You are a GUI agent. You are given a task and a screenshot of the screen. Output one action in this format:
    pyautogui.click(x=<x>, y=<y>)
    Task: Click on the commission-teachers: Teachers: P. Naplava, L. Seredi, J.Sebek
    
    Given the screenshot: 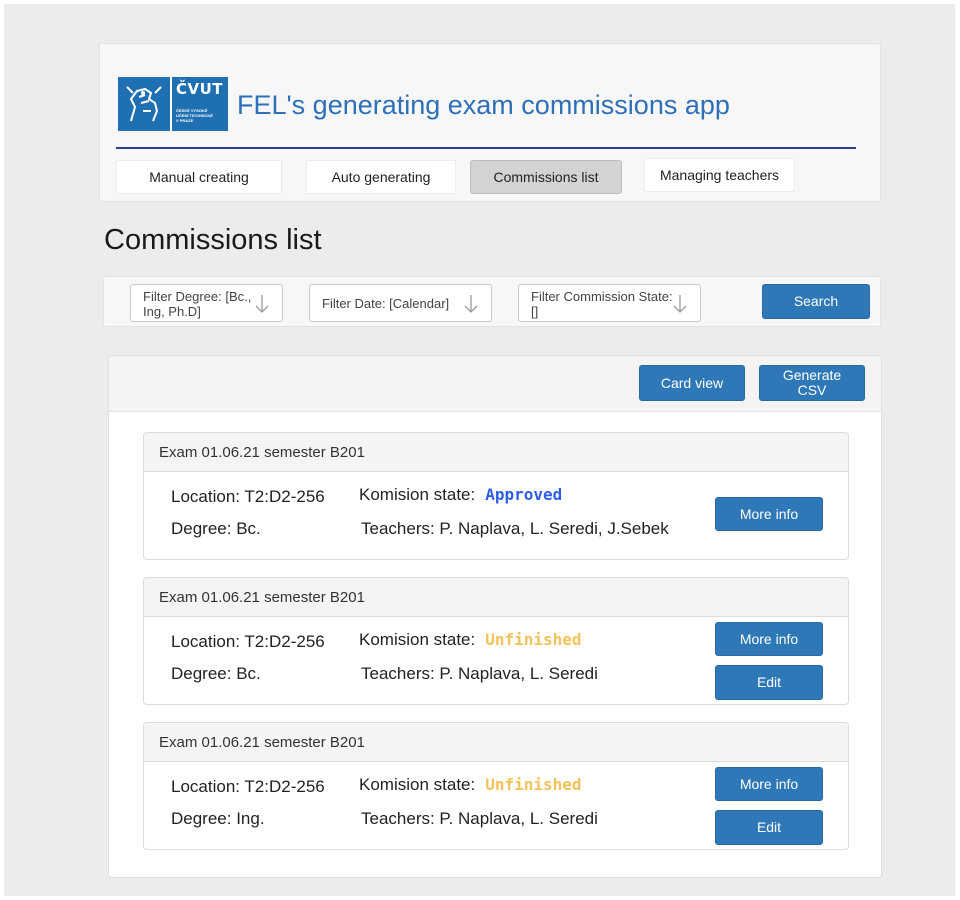 What is the action you would take?
    pyautogui.click(x=515, y=528)
    